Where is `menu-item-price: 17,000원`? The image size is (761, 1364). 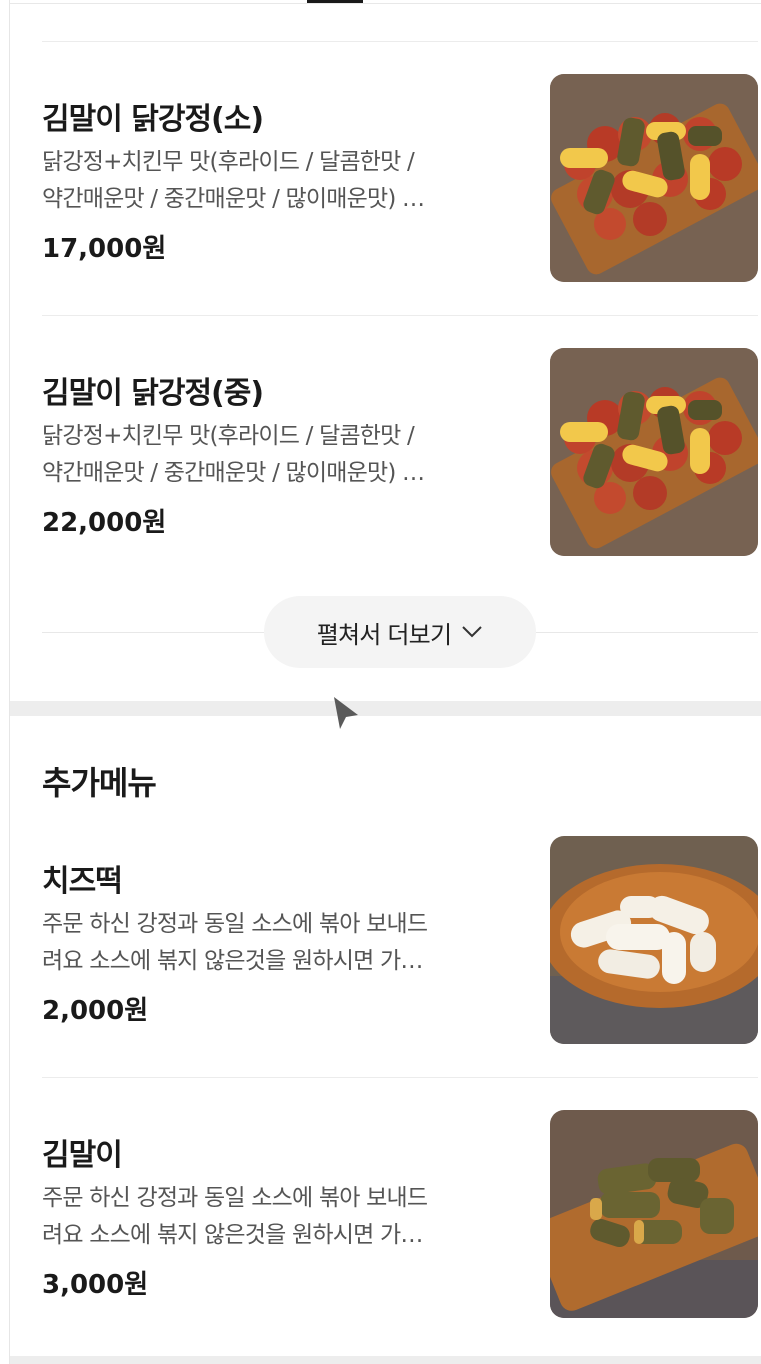
menu-item-price: 17,000원 is located at coordinates (104, 249).